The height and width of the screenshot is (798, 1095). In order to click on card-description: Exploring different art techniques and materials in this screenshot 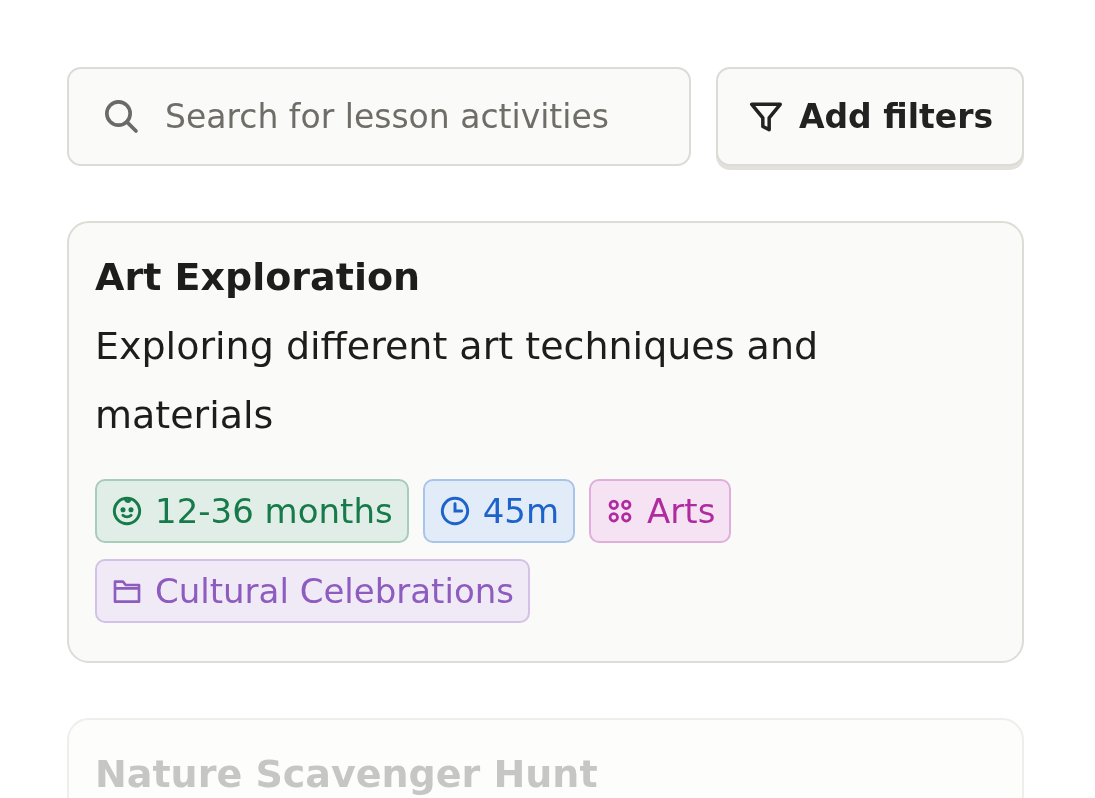, I will do `click(457, 381)`.